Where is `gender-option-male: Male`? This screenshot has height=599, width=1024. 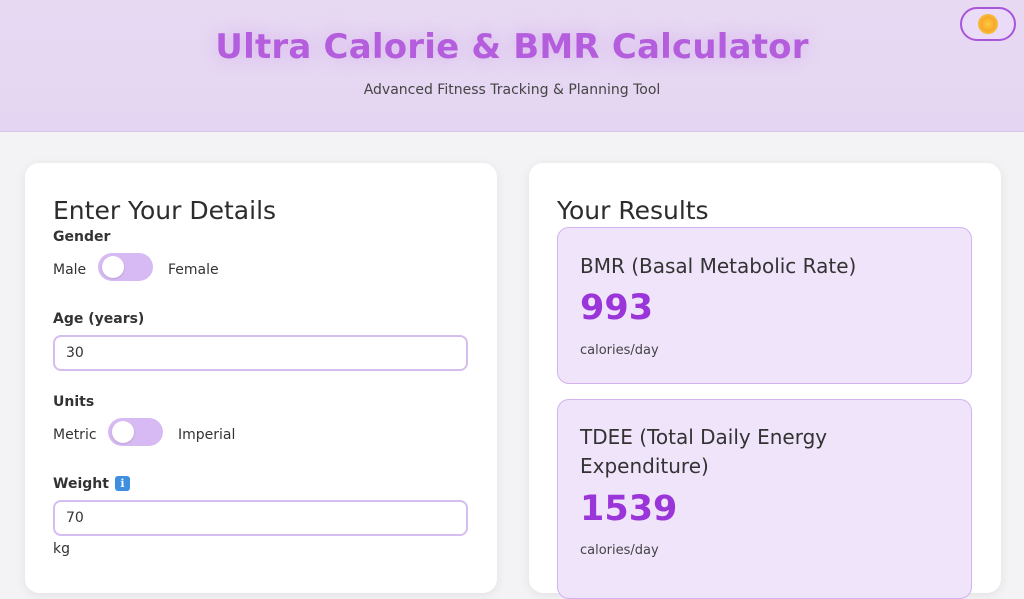
gender-option-male: Male is located at coordinates (70, 270).